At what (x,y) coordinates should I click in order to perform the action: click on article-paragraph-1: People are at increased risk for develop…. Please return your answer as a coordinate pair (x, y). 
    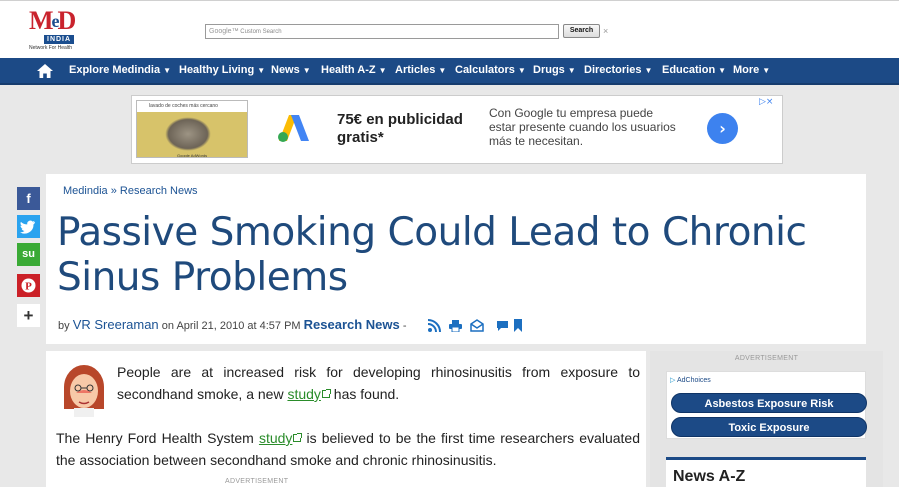
    Looking at the image, I should click on (378, 383).